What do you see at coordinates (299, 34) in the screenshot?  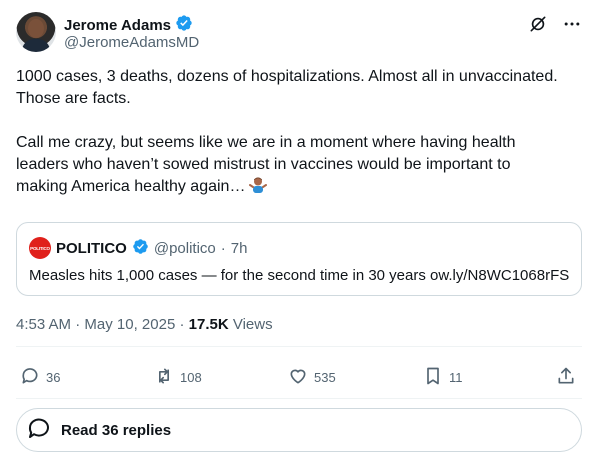 I see `tweet-header: Jerome Adams @JeromeAdamsMD` at bounding box center [299, 34].